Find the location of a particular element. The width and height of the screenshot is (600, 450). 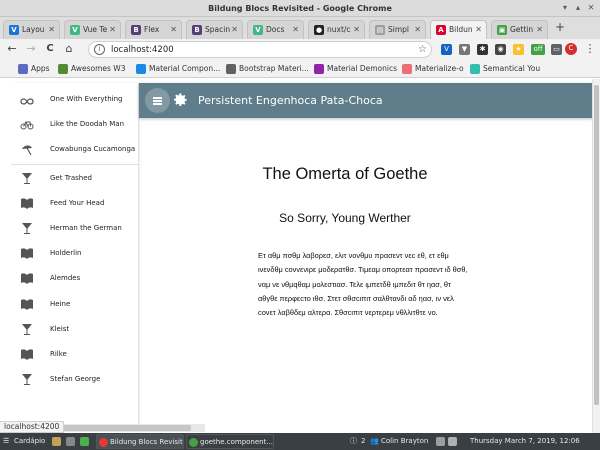

forward-button: → is located at coordinates (31, 49).